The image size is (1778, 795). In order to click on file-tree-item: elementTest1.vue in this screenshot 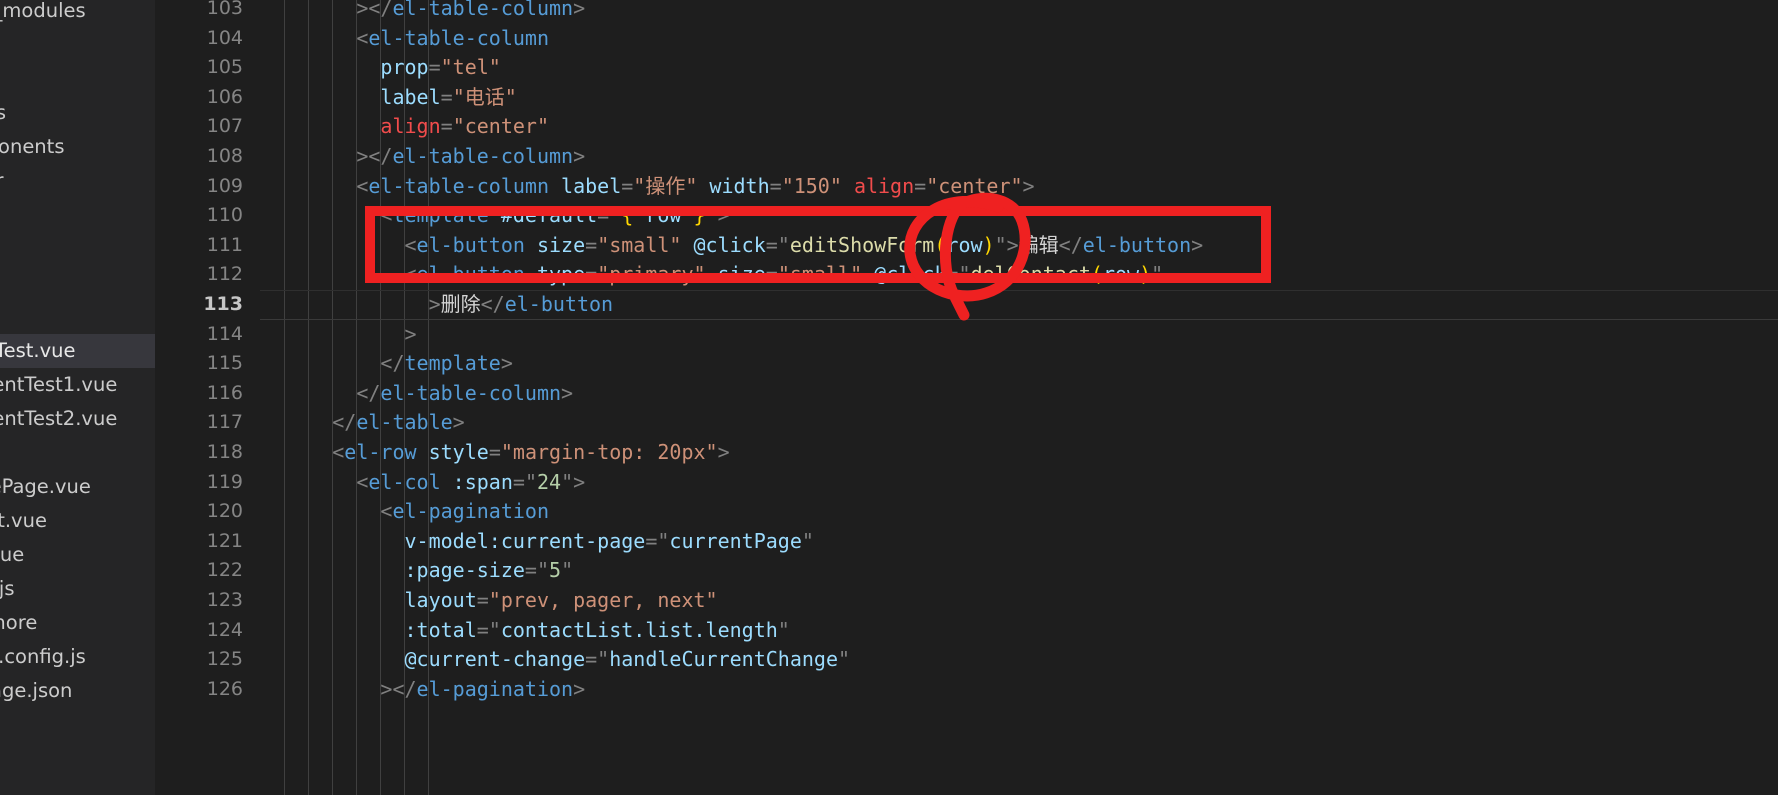, I will do `click(77, 385)`.